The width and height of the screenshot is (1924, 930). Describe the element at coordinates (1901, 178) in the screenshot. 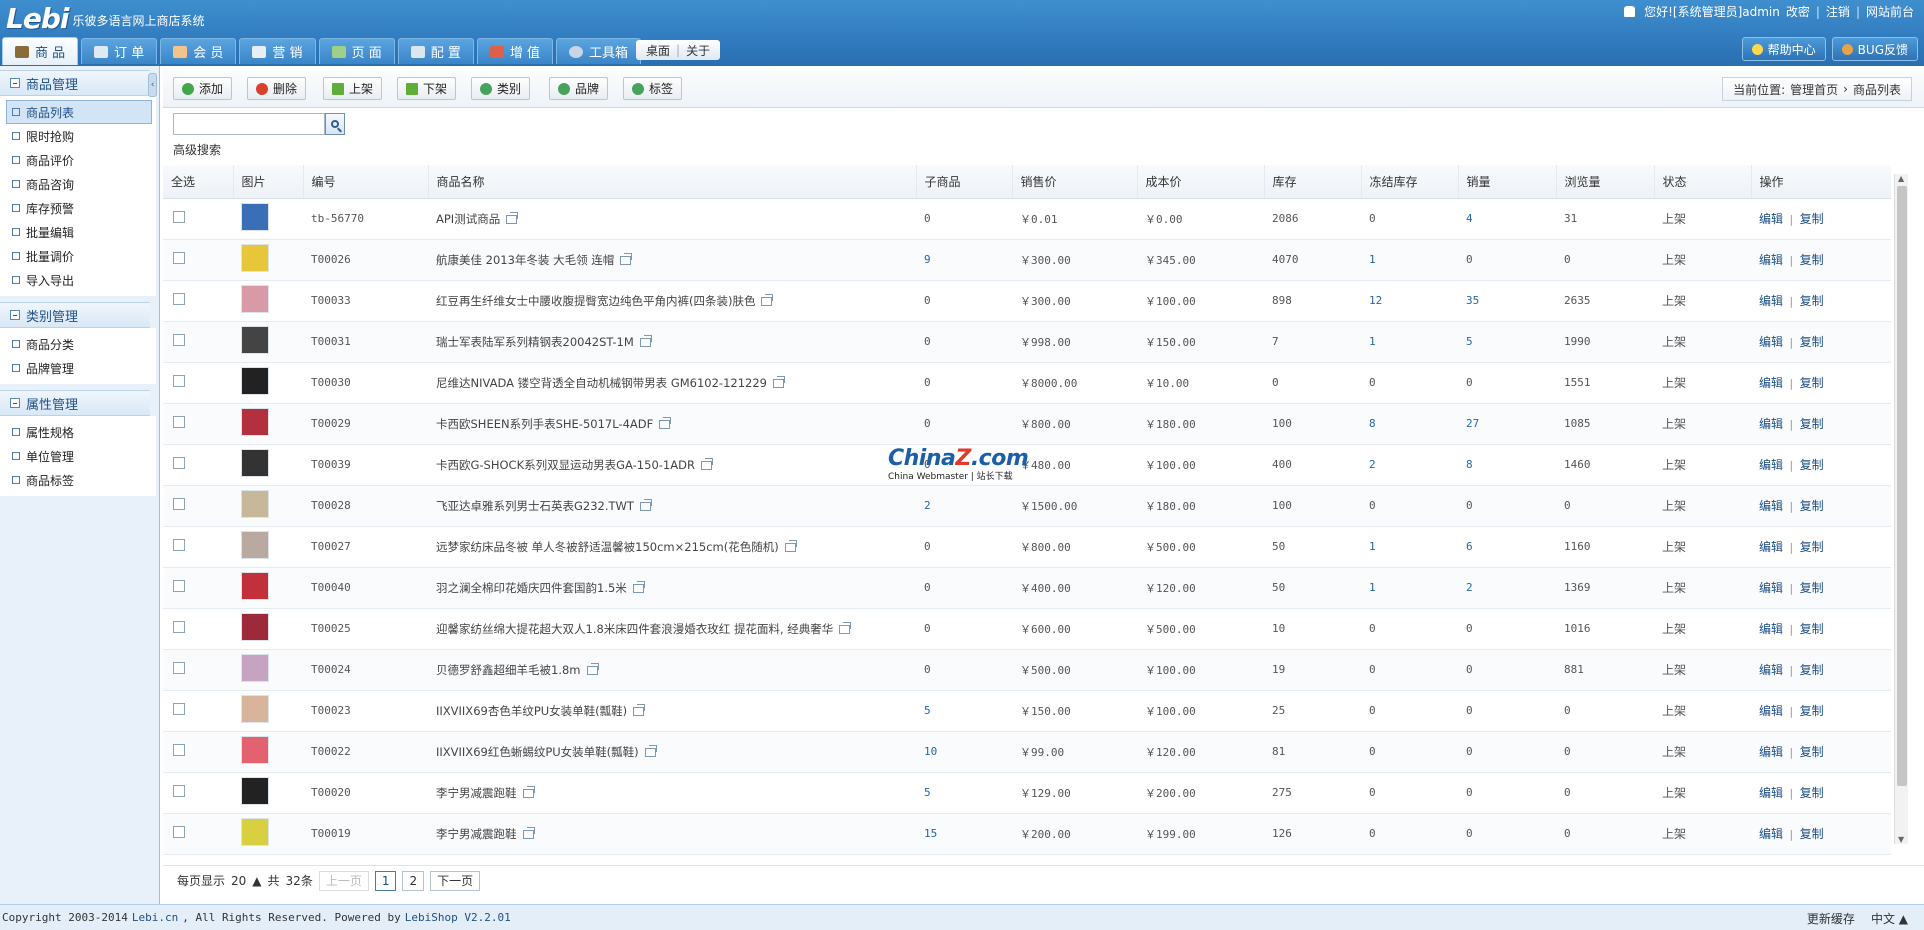

I see `scroll-up-arrow: ▲` at that location.